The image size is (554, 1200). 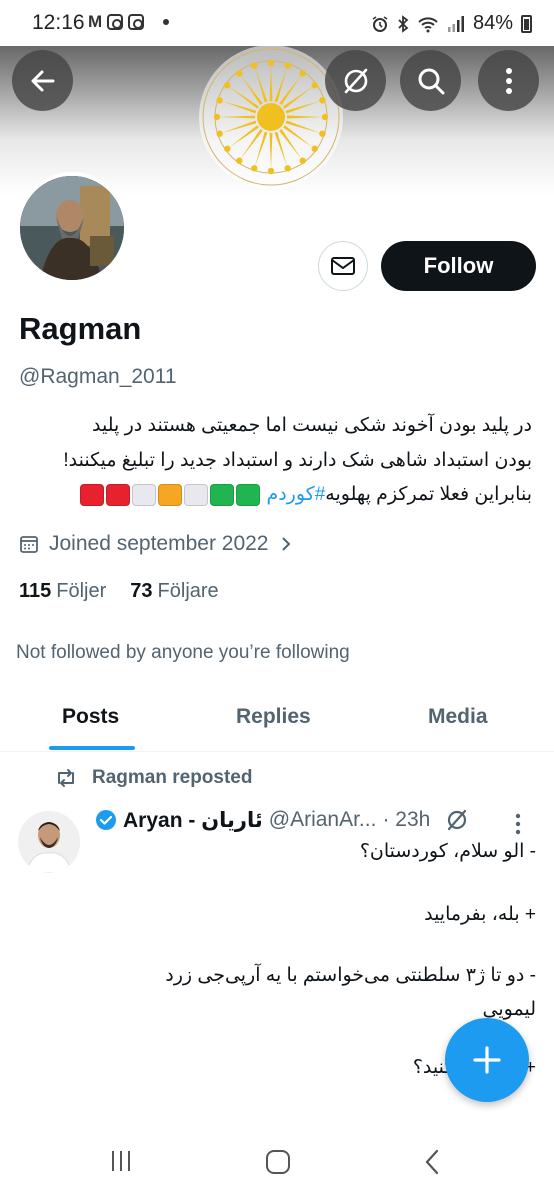 I want to click on arrow-left-icon, so click(x=42, y=80).